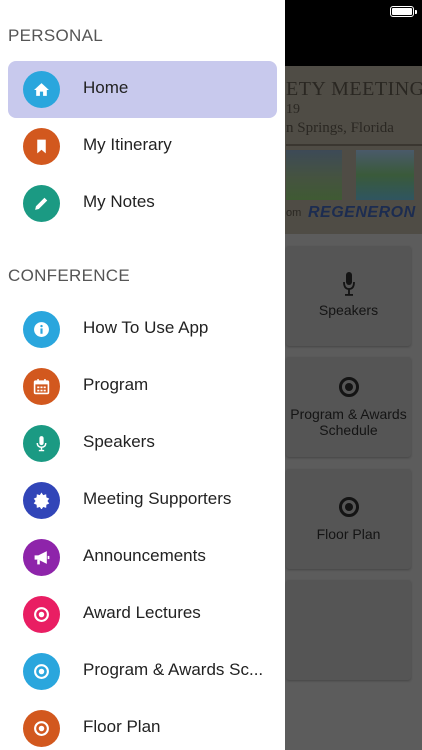 Image resolution: width=422 pixels, height=750 pixels. What do you see at coordinates (41, 146) in the screenshot?
I see `bookmark-icon` at bounding box center [41, 146].